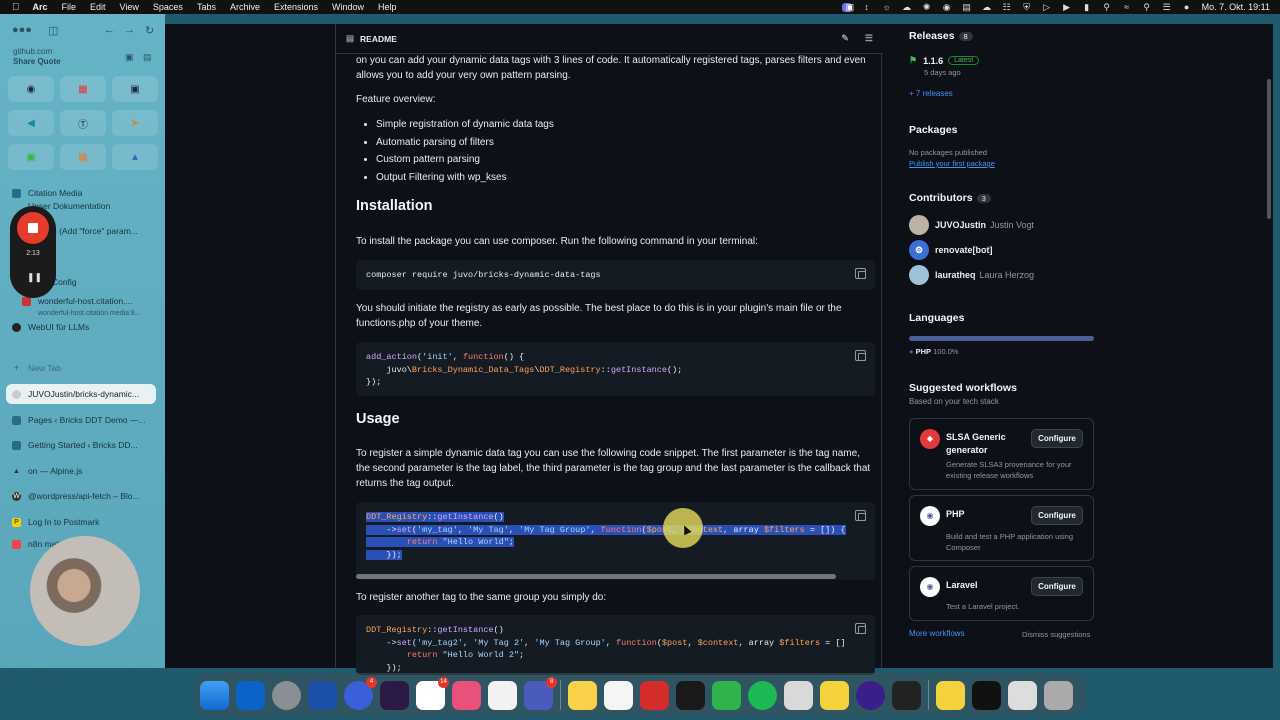  Describe the element at coordinates (1107, 7) in the screenshot. I see `search-icon: ⚲` at that location.